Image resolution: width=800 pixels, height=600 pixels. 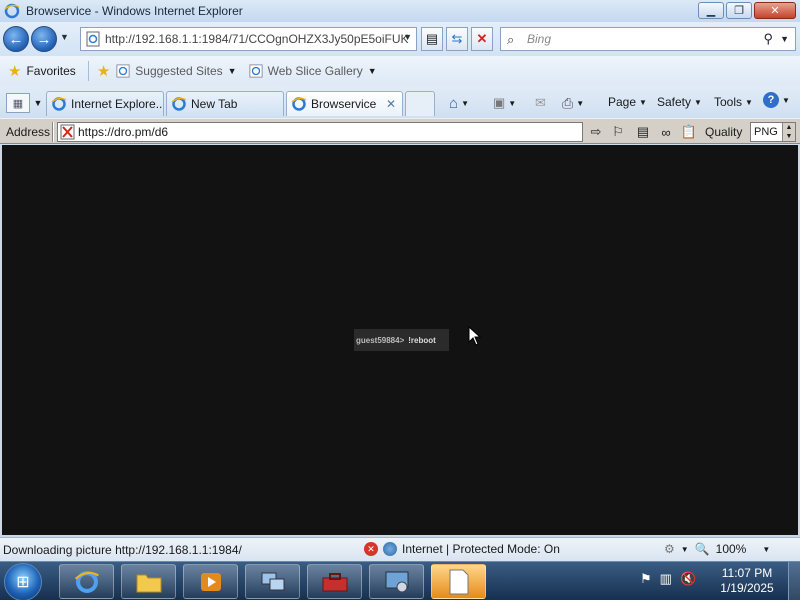 I want to click on security-zone: ✕ Internet | Protected Mode: On, so click(x=462, y=549).